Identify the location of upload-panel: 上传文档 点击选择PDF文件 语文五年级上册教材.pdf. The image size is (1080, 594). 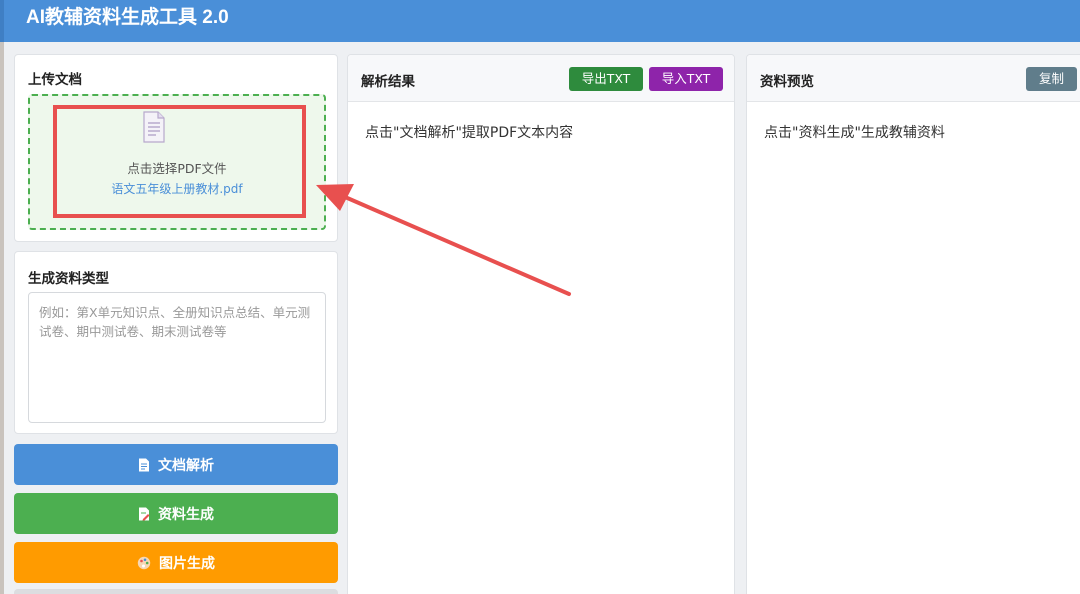
(176, 148).